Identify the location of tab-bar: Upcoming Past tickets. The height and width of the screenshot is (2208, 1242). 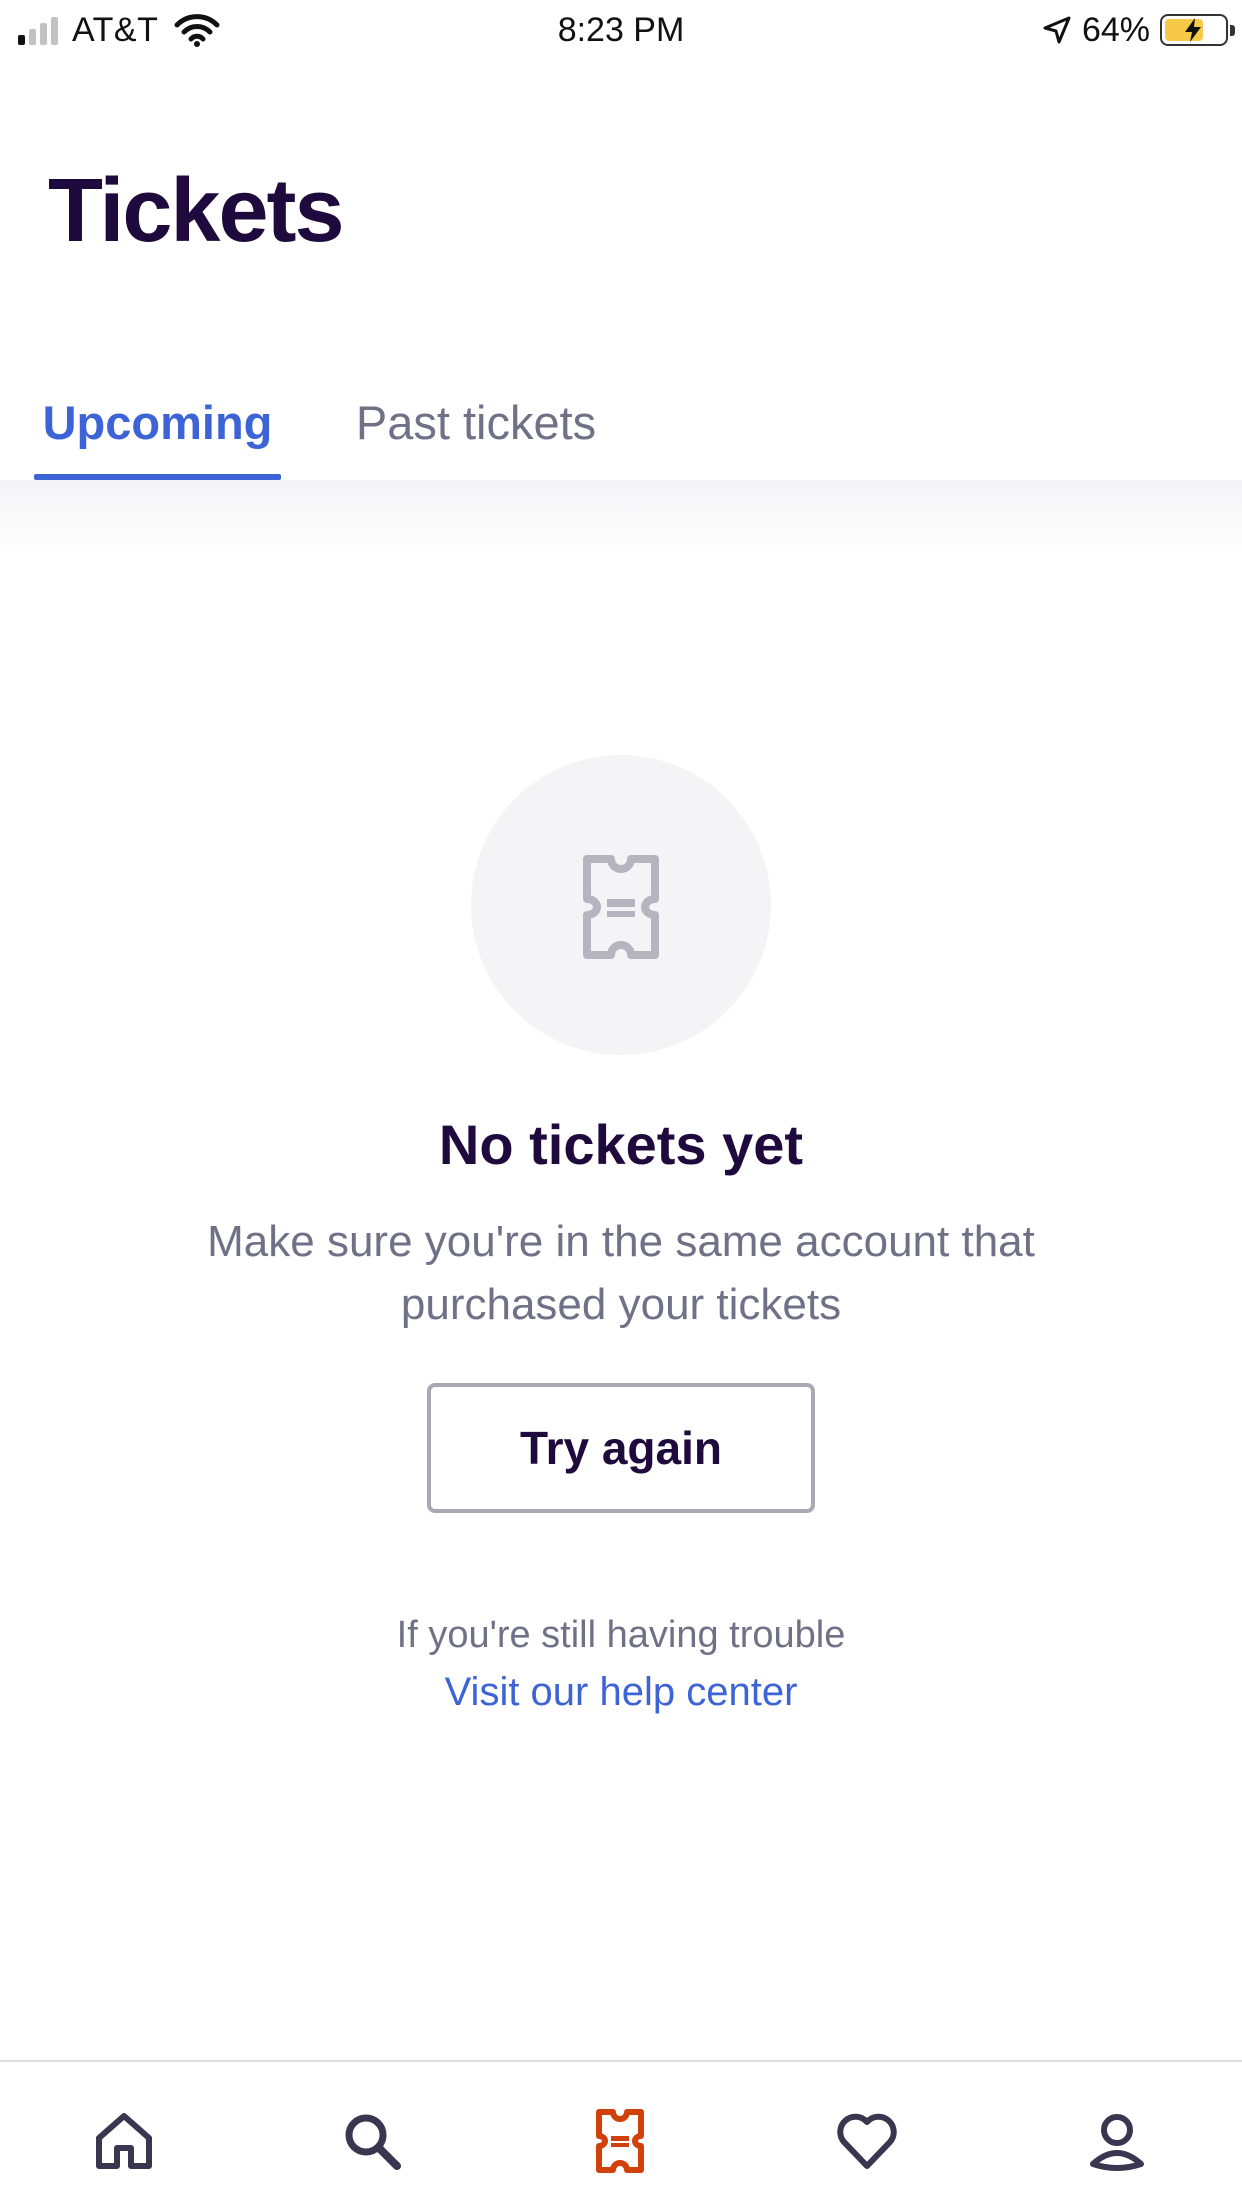
(621, 432).